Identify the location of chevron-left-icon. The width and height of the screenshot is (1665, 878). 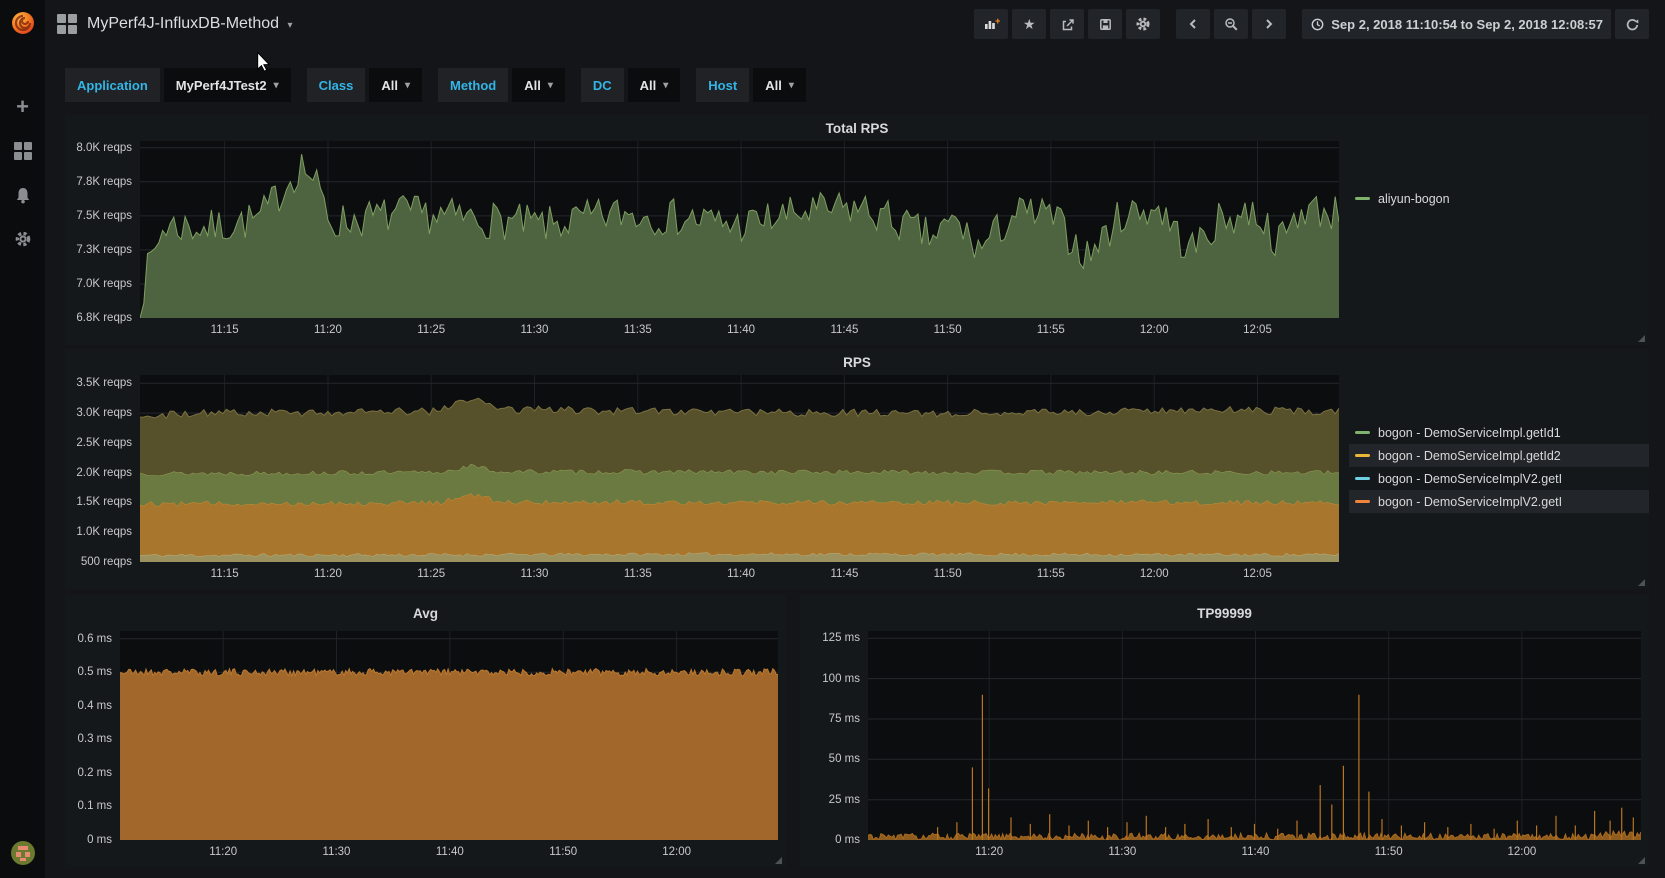
(1192, 24).